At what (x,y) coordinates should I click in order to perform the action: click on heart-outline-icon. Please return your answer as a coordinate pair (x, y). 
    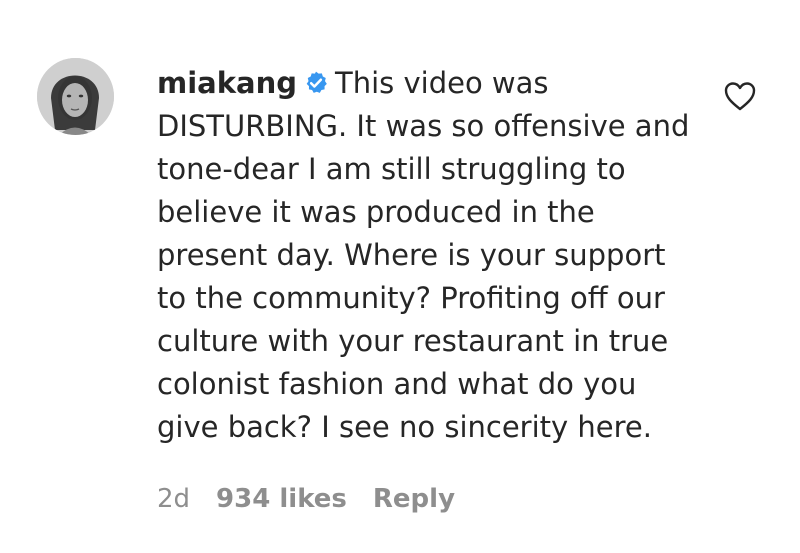
    Looking at the image, I should click on (740, 96).